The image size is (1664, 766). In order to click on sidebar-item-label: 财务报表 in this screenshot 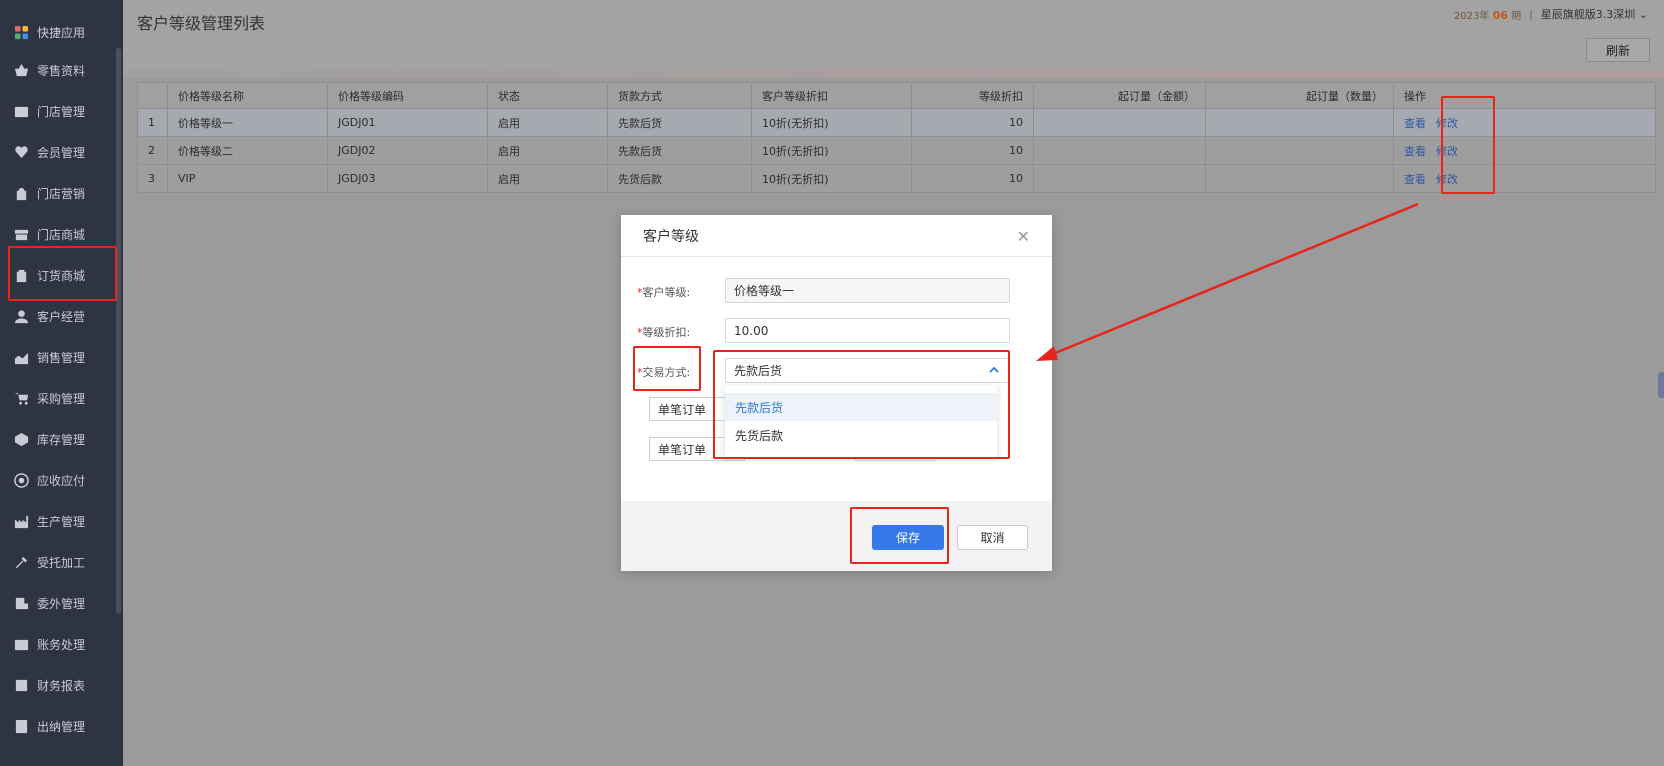, I will do `click(61, 685)`.